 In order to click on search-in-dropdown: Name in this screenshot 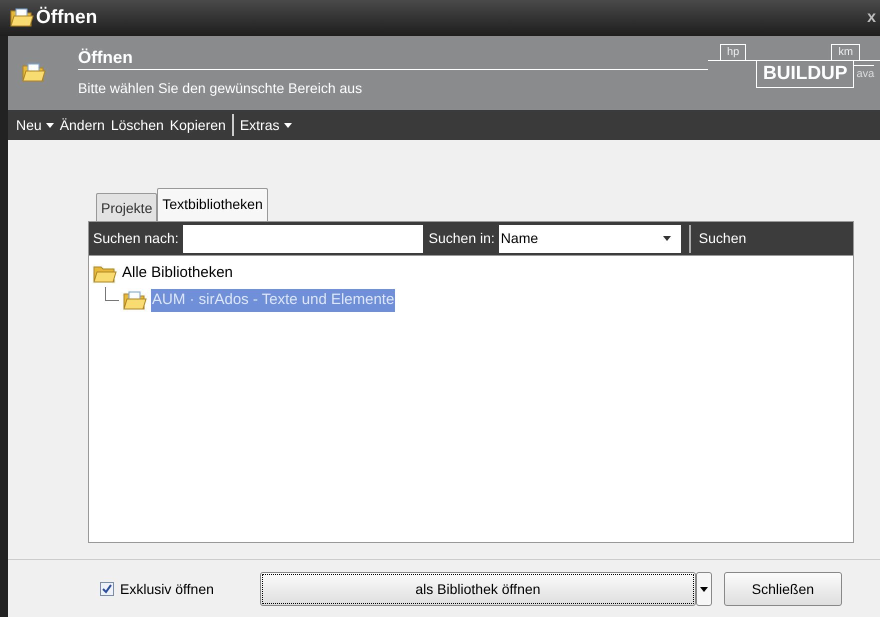, I will do `click(589, 238)`.